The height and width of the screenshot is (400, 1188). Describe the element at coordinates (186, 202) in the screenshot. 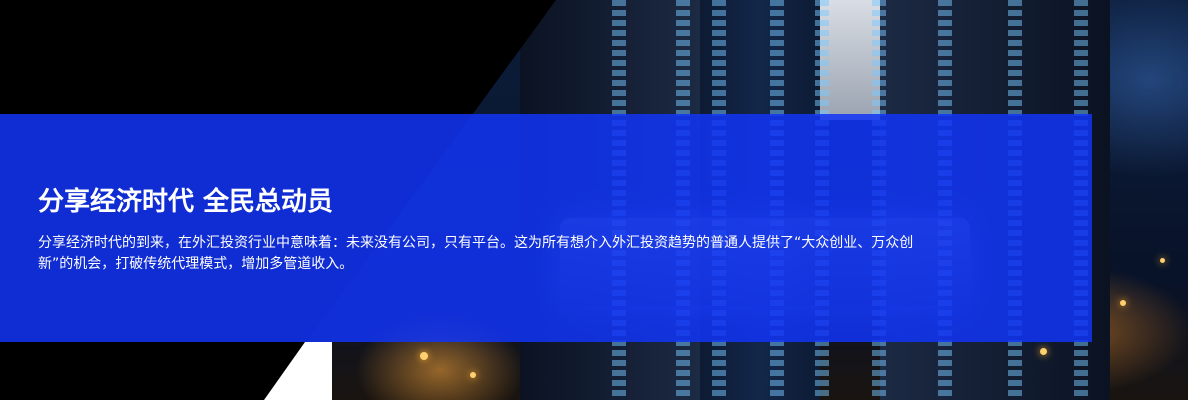

I see `banner-title: 分享经济时代 全民总动员` at that location.